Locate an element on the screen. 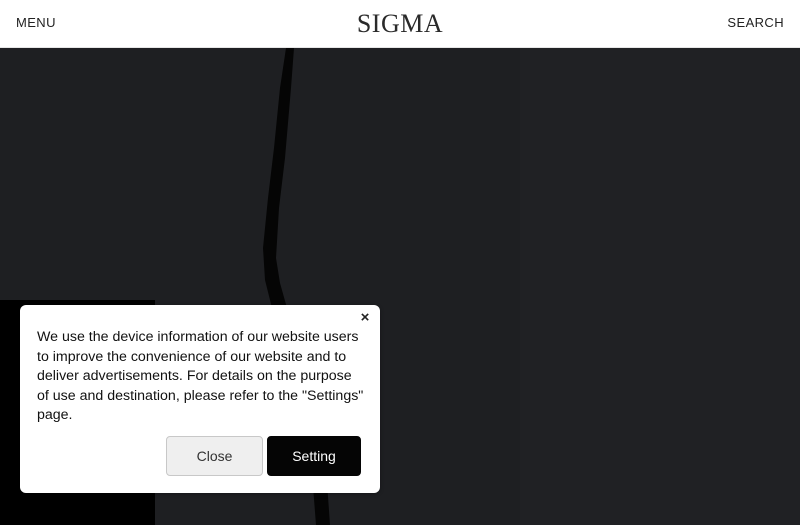  sigma-logo: SIGMA is located at coordinates (400, 24).